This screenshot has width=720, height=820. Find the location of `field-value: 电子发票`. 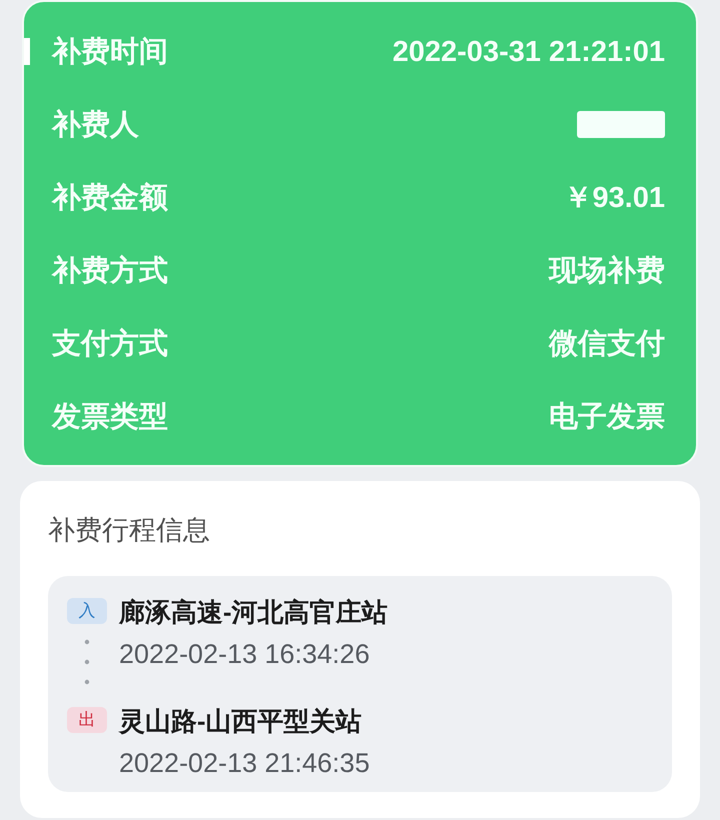

field-value: 电子发票 is located at coordinates (607, 417).